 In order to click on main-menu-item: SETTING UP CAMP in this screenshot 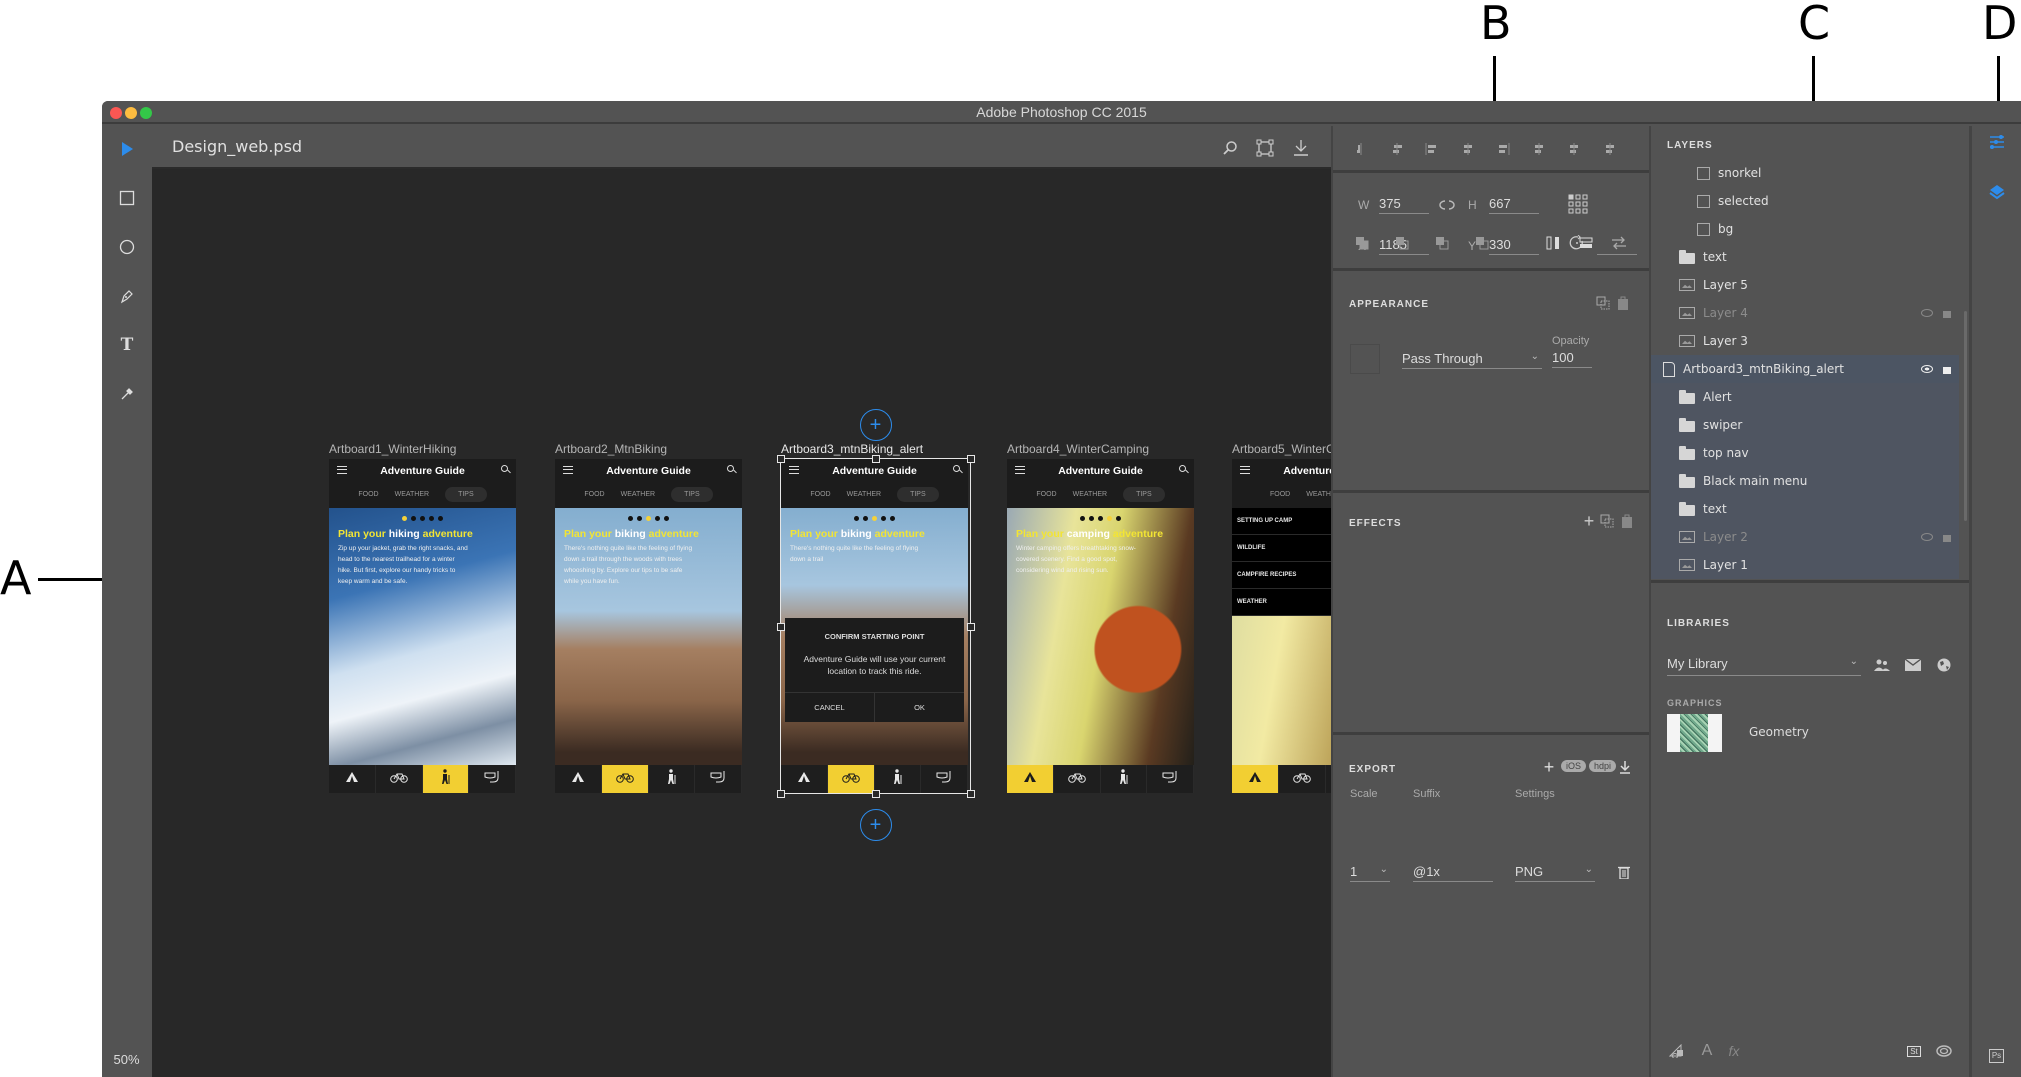, I will do `click(1281, 521)`.